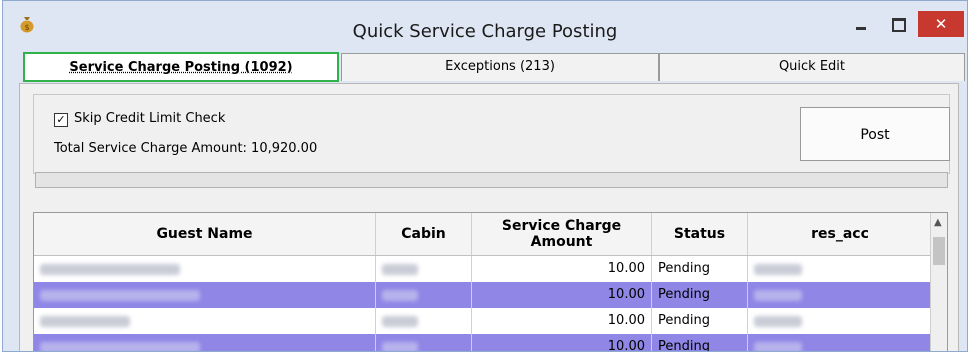  What do you see at coordinates (149, 118) in the screenshot?
I see `skip-credit-label: Skip Credit Limit Check` at bounding box center [149, 118].